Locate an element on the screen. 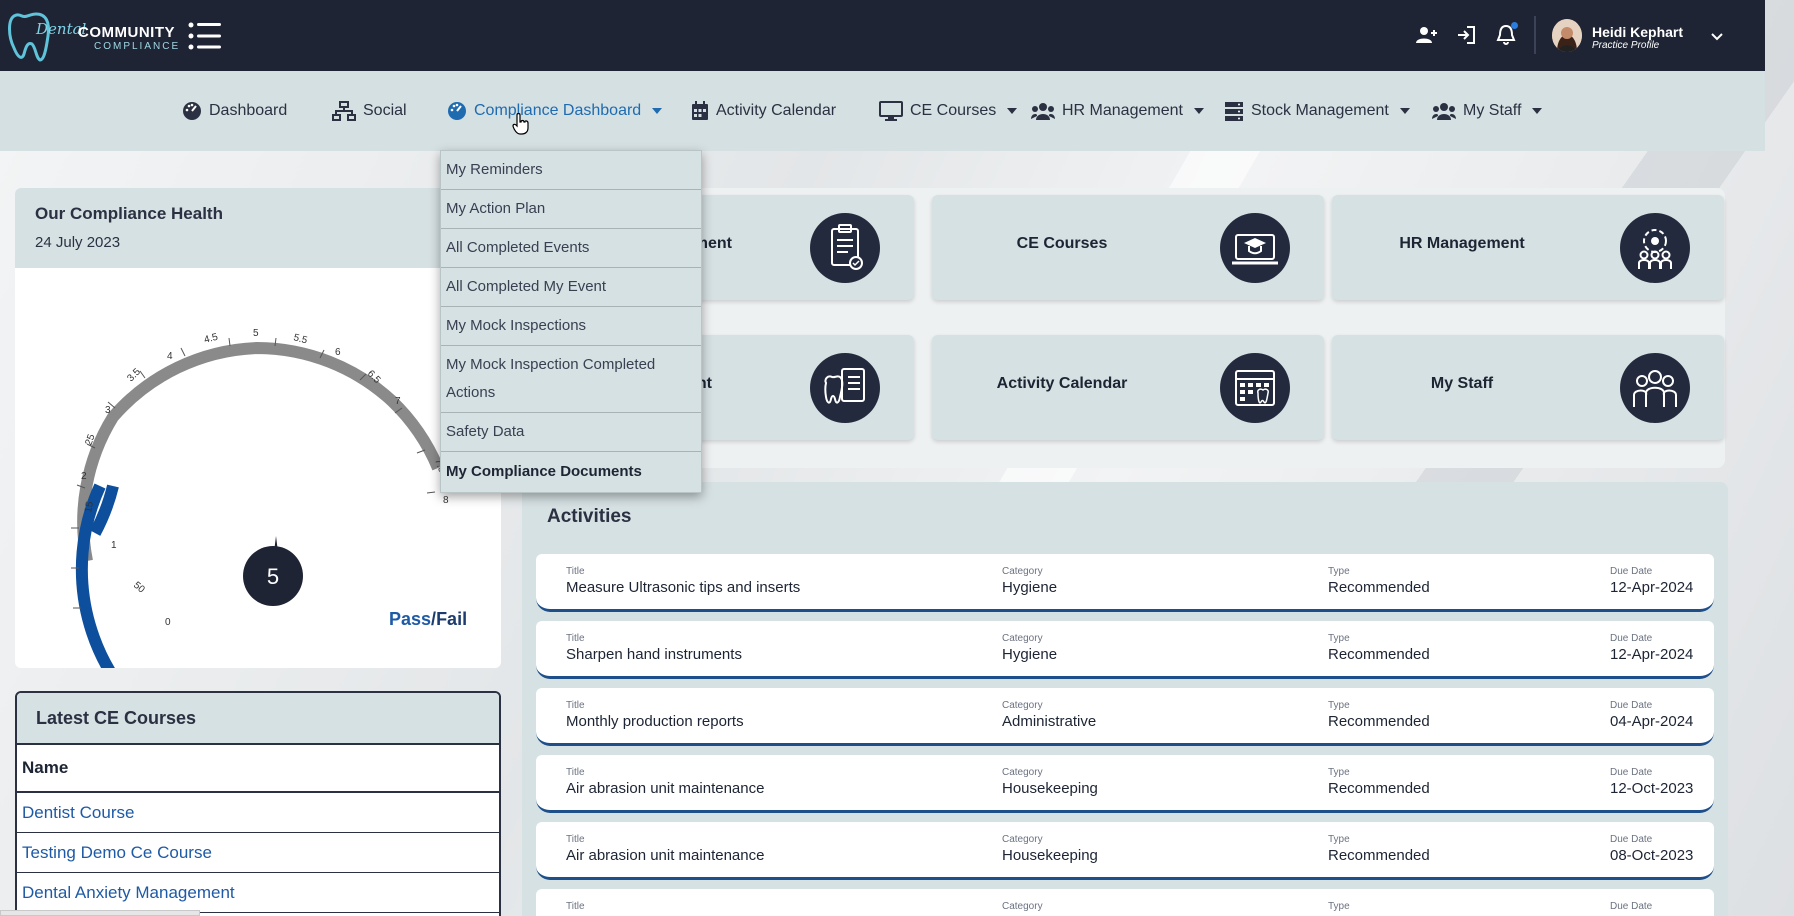 The image size is (1794, 916). calendar-icon is located at coordinates (700, 110).